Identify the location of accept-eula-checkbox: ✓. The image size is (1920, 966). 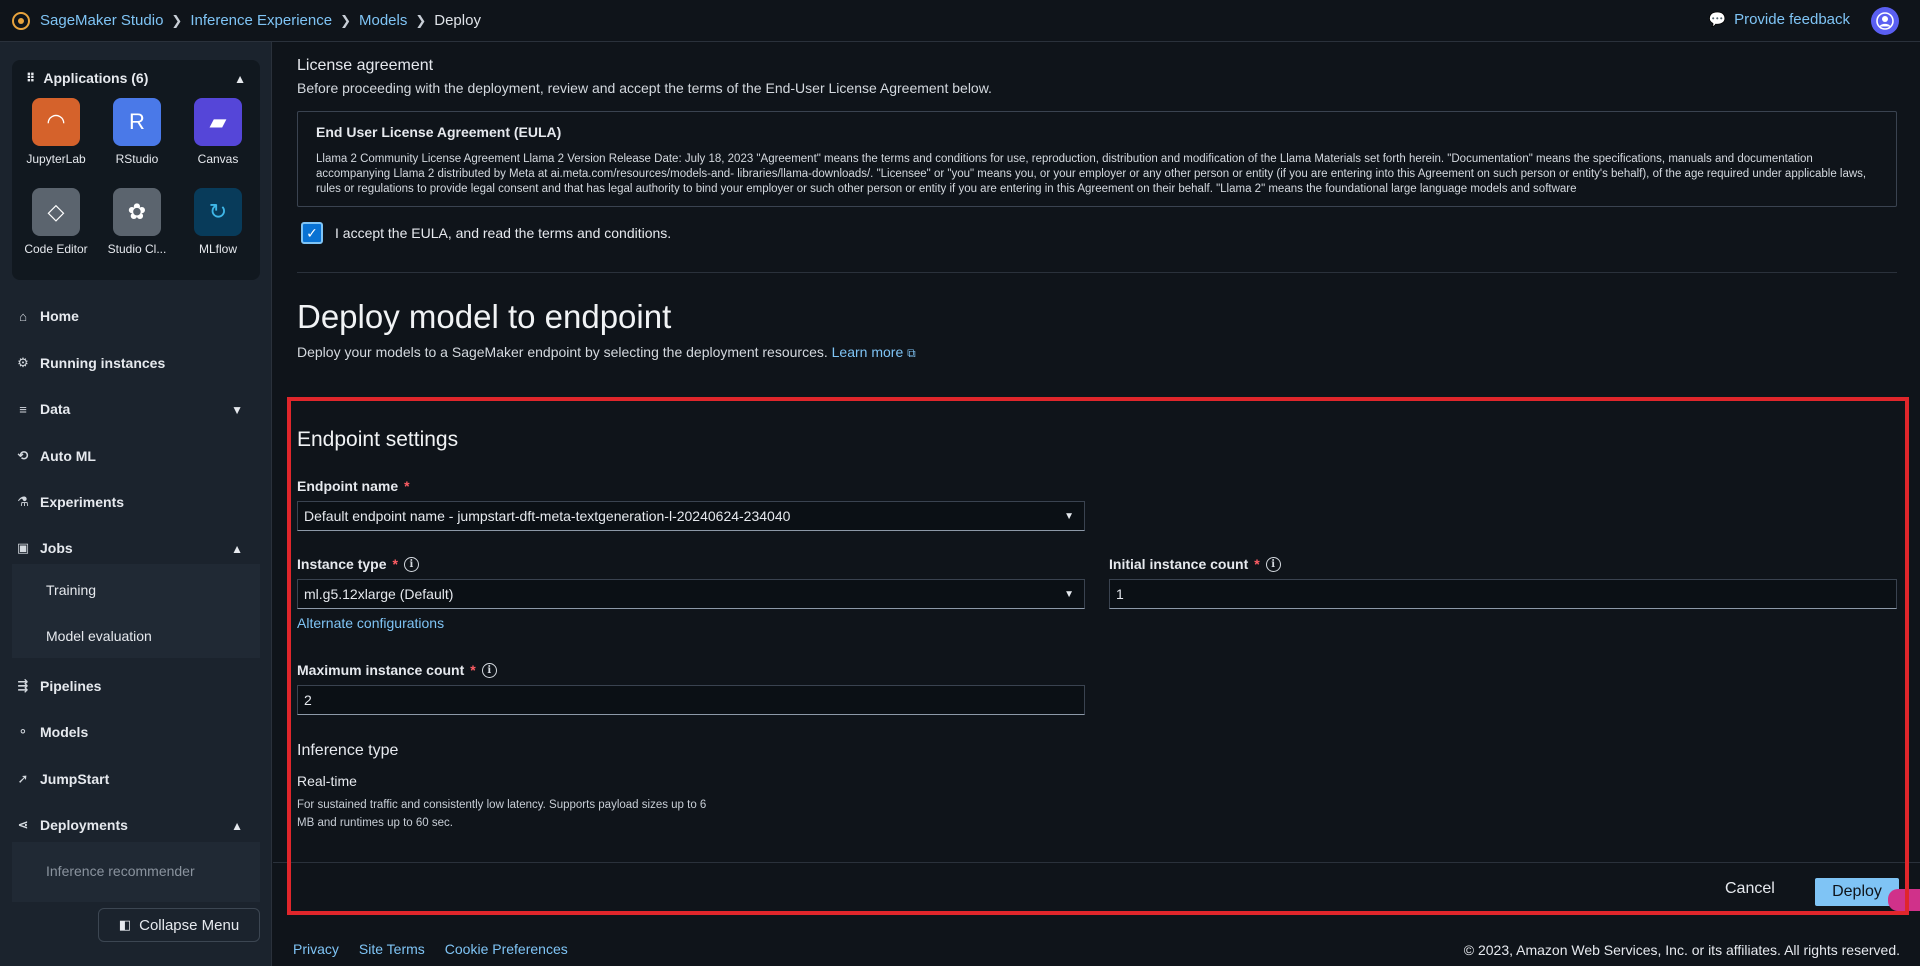
(312, 233).